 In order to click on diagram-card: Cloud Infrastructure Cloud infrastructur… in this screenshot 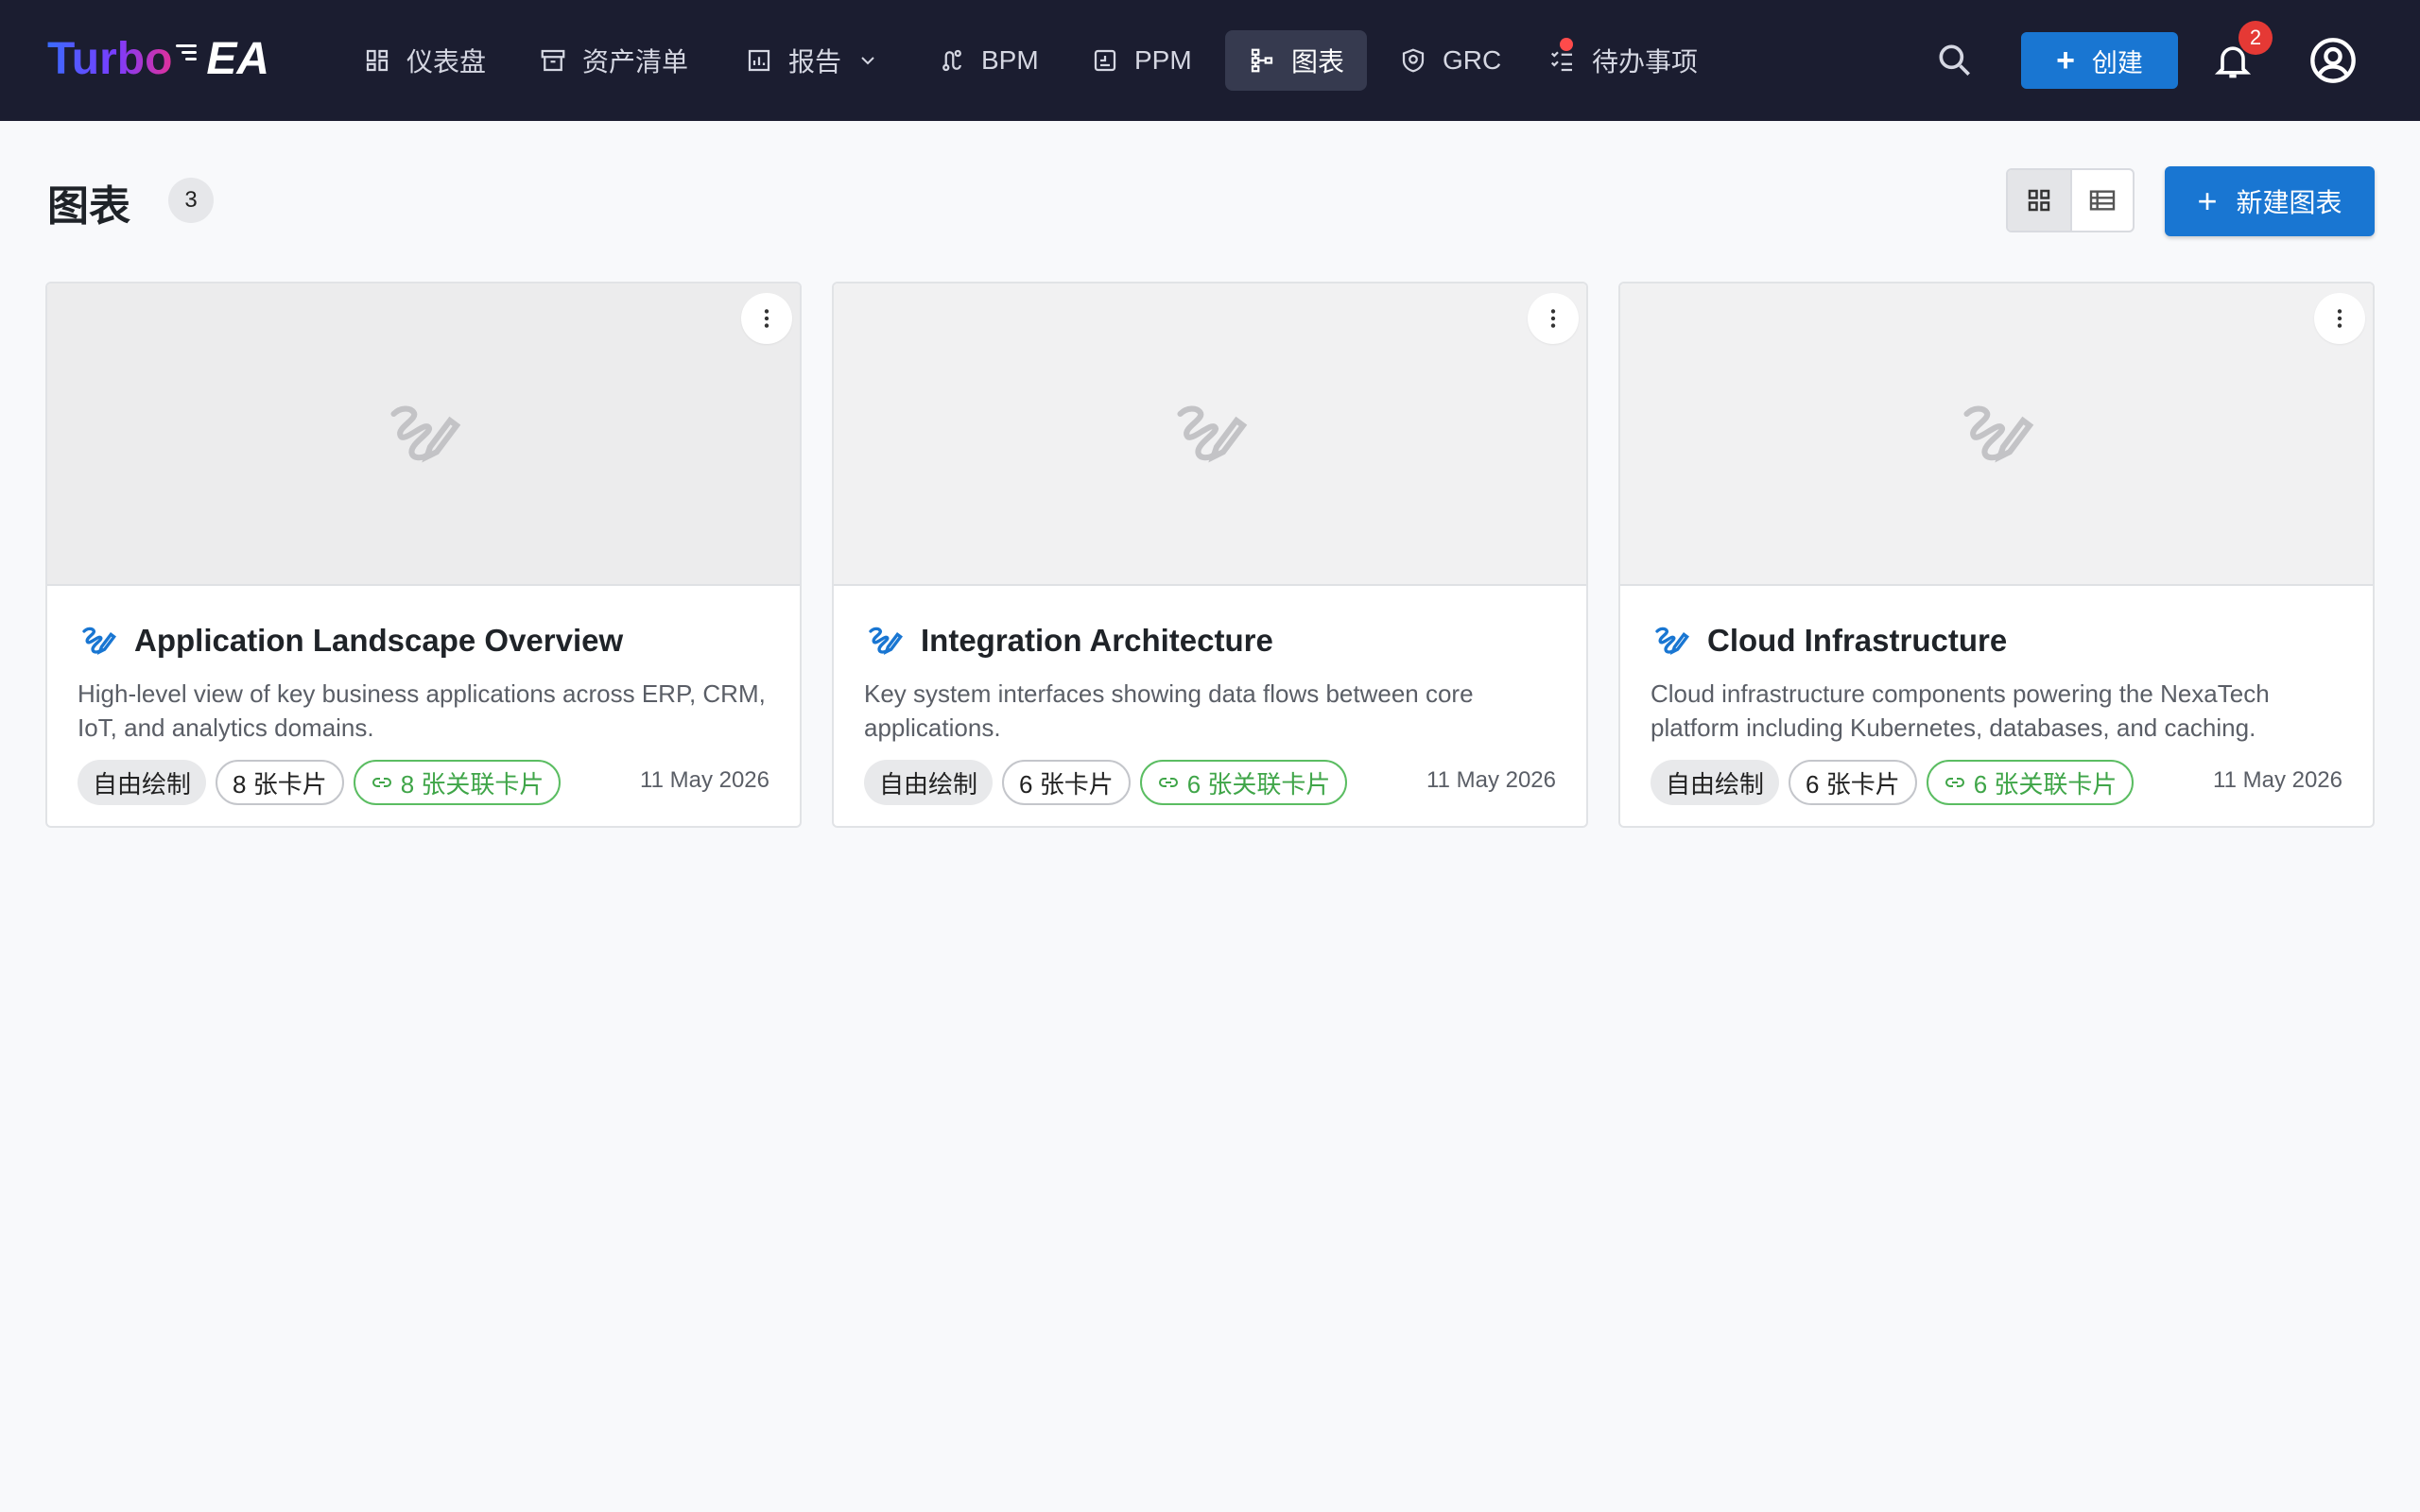, I will do `click(1996, 555)`.